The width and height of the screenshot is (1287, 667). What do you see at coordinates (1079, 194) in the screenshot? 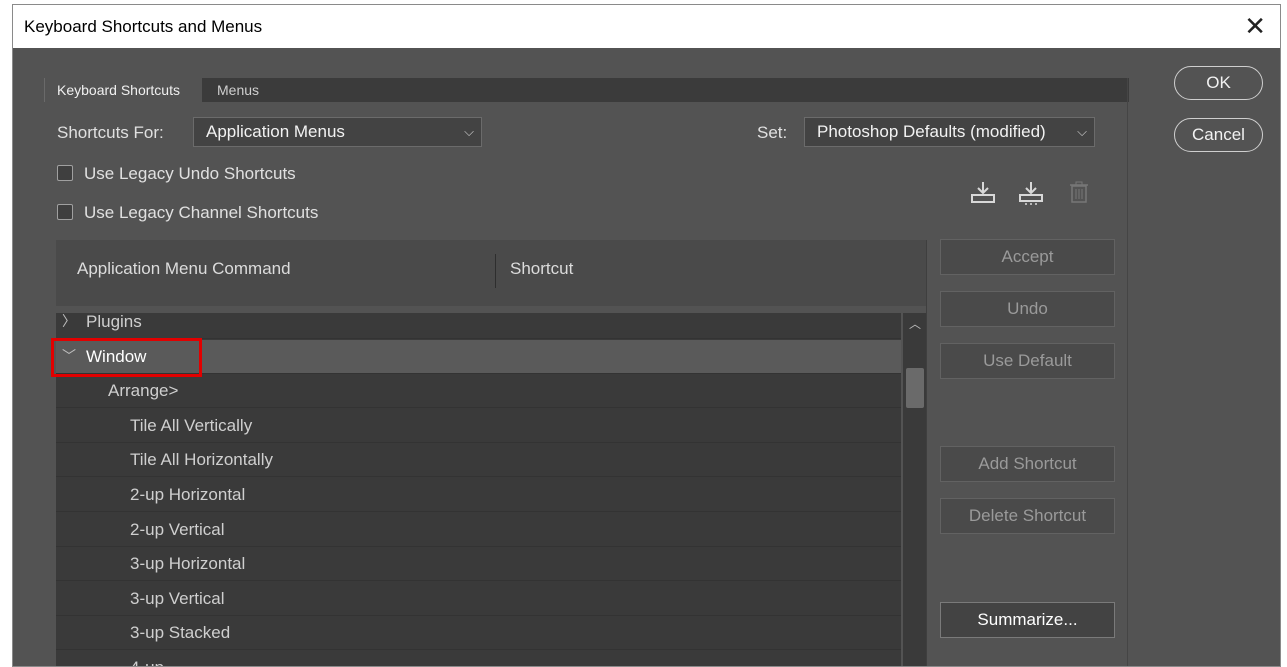
I see `trash-icon` at bounding box center [1079, 194].